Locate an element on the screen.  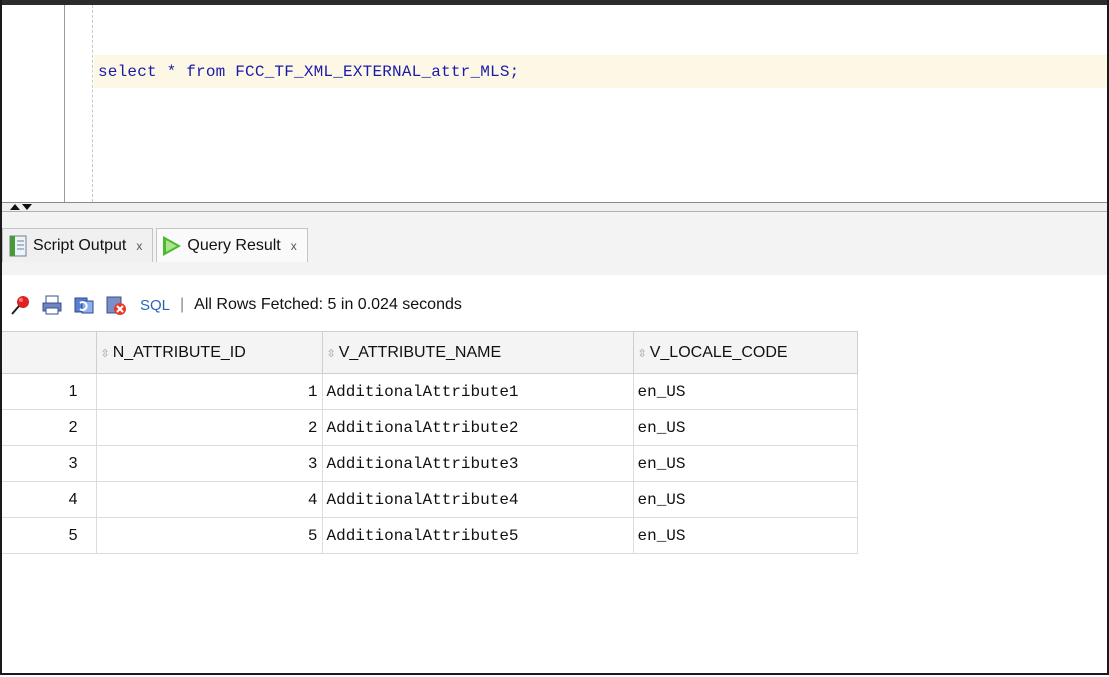
row-number: 3 is located at coordinates (49, 463).